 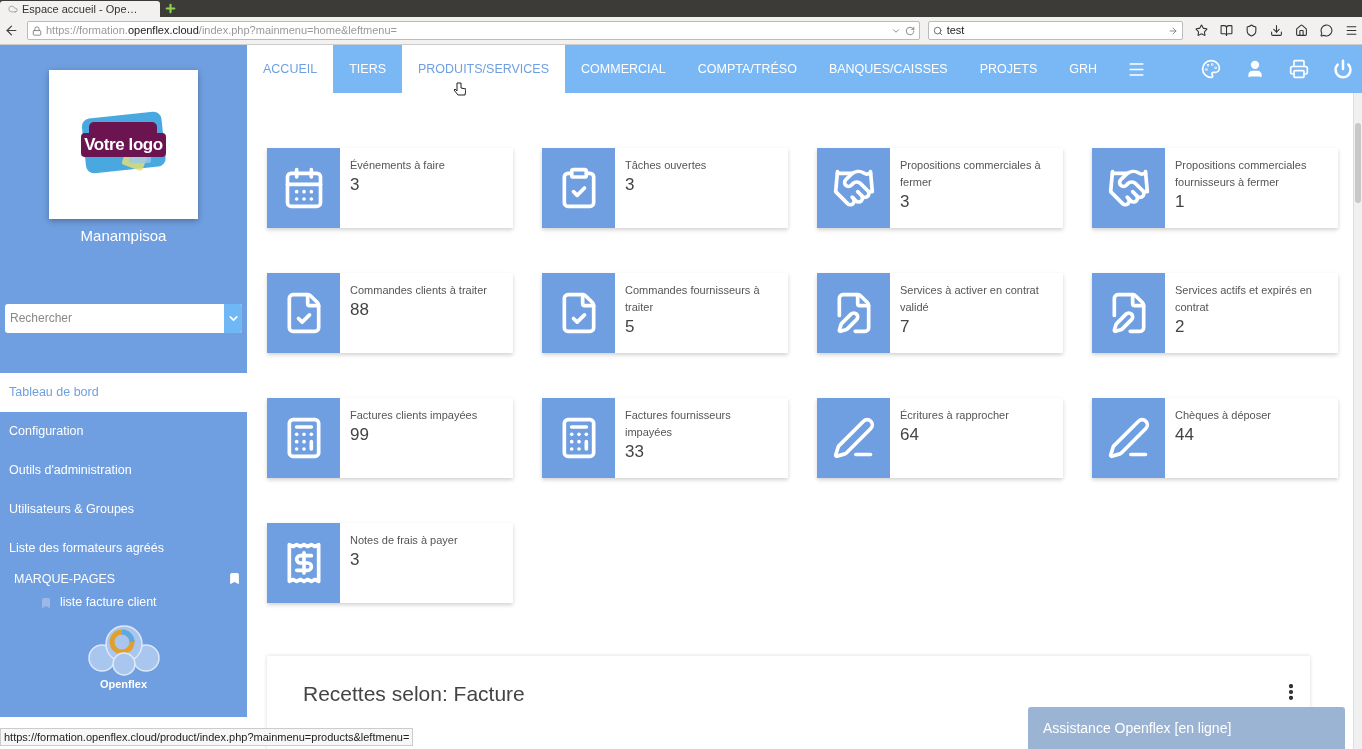 What do you see at coordinates (473, 30) in the screenshot?
I see `url-field: https://formation.openflex.cloud/index.php?mainmenu=home&leftmenu=` at bounding box center [473, 30].